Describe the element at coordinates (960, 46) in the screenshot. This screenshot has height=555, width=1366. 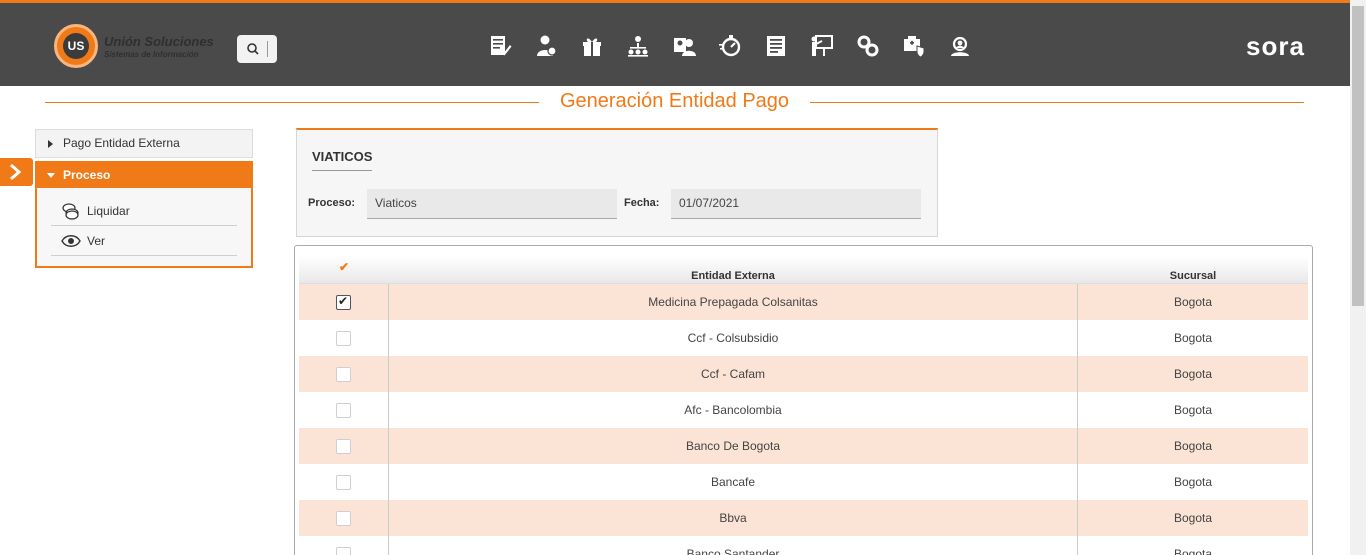
I see `user-search-icon` at that location.